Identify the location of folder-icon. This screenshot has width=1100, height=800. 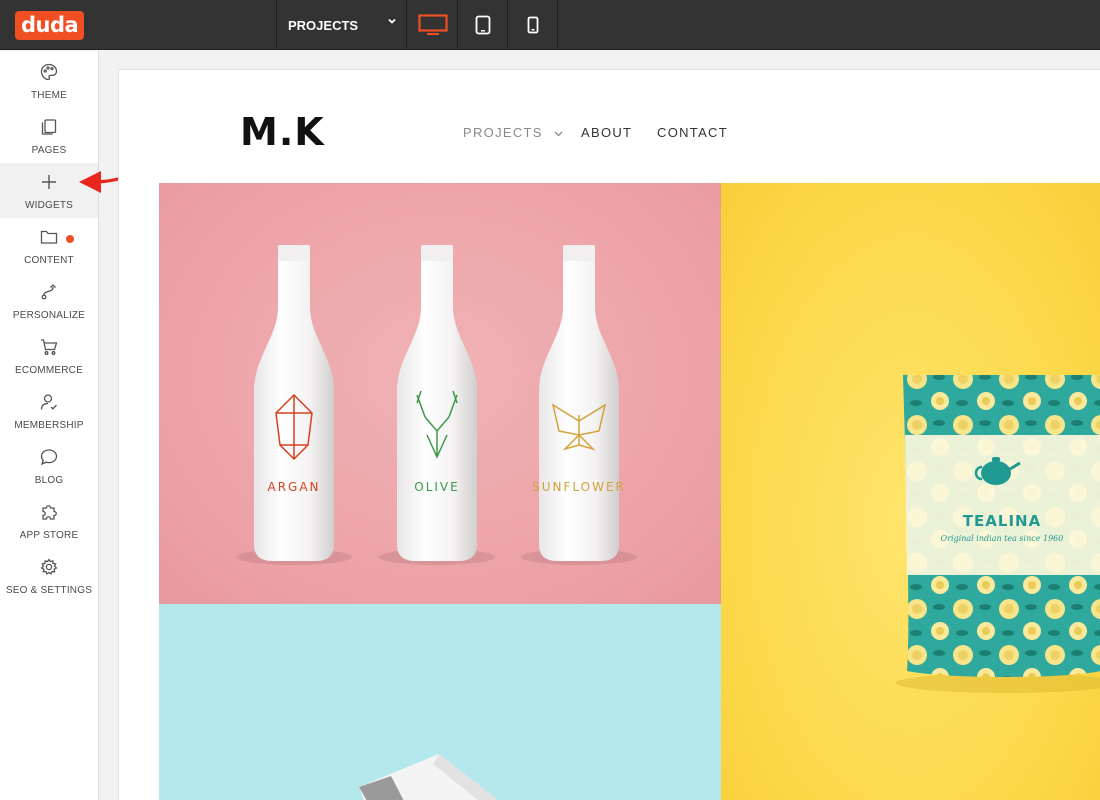
(49, 237).